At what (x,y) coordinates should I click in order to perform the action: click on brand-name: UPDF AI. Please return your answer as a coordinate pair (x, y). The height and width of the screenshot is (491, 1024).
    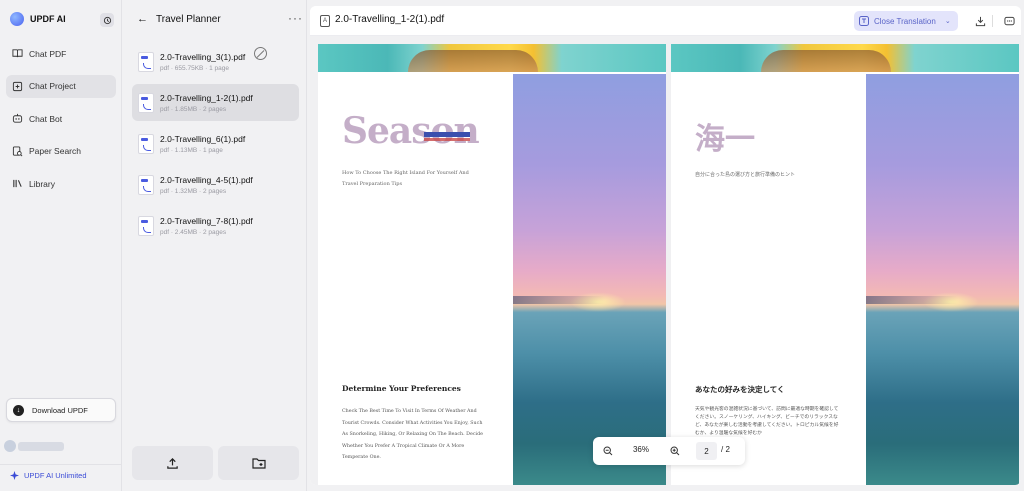
    Looking at the image, I should click on (48, 19).